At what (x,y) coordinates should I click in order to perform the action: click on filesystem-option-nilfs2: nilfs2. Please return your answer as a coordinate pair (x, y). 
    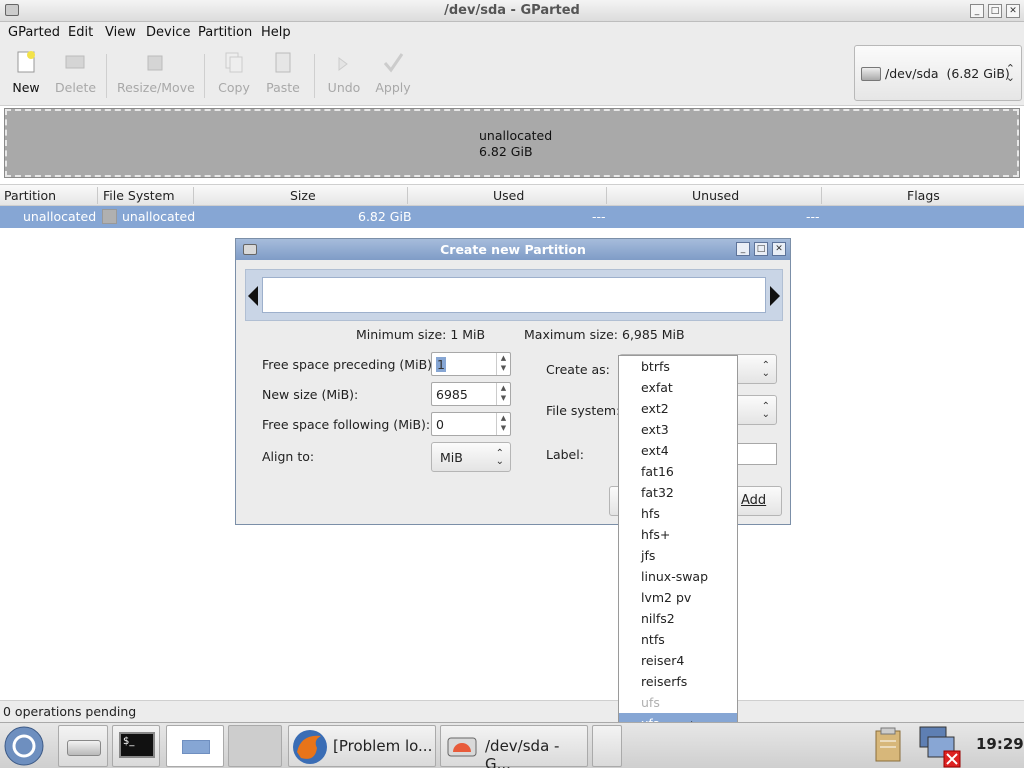
    Looking at the image, I should click on (678, 618).